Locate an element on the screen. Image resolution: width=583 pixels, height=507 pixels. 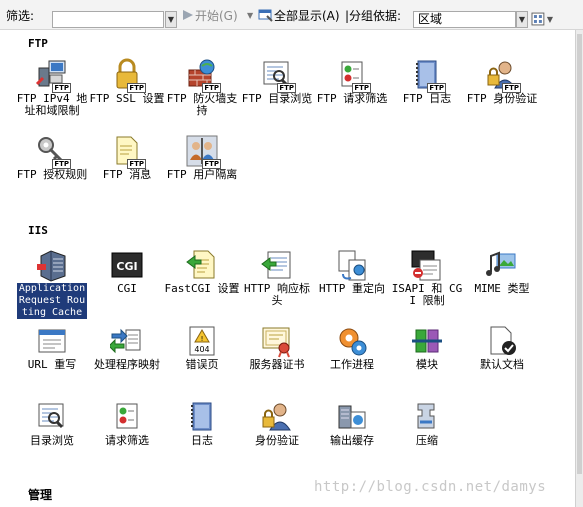
feature-item: 身份验证 is located at coordinates (277, 423).